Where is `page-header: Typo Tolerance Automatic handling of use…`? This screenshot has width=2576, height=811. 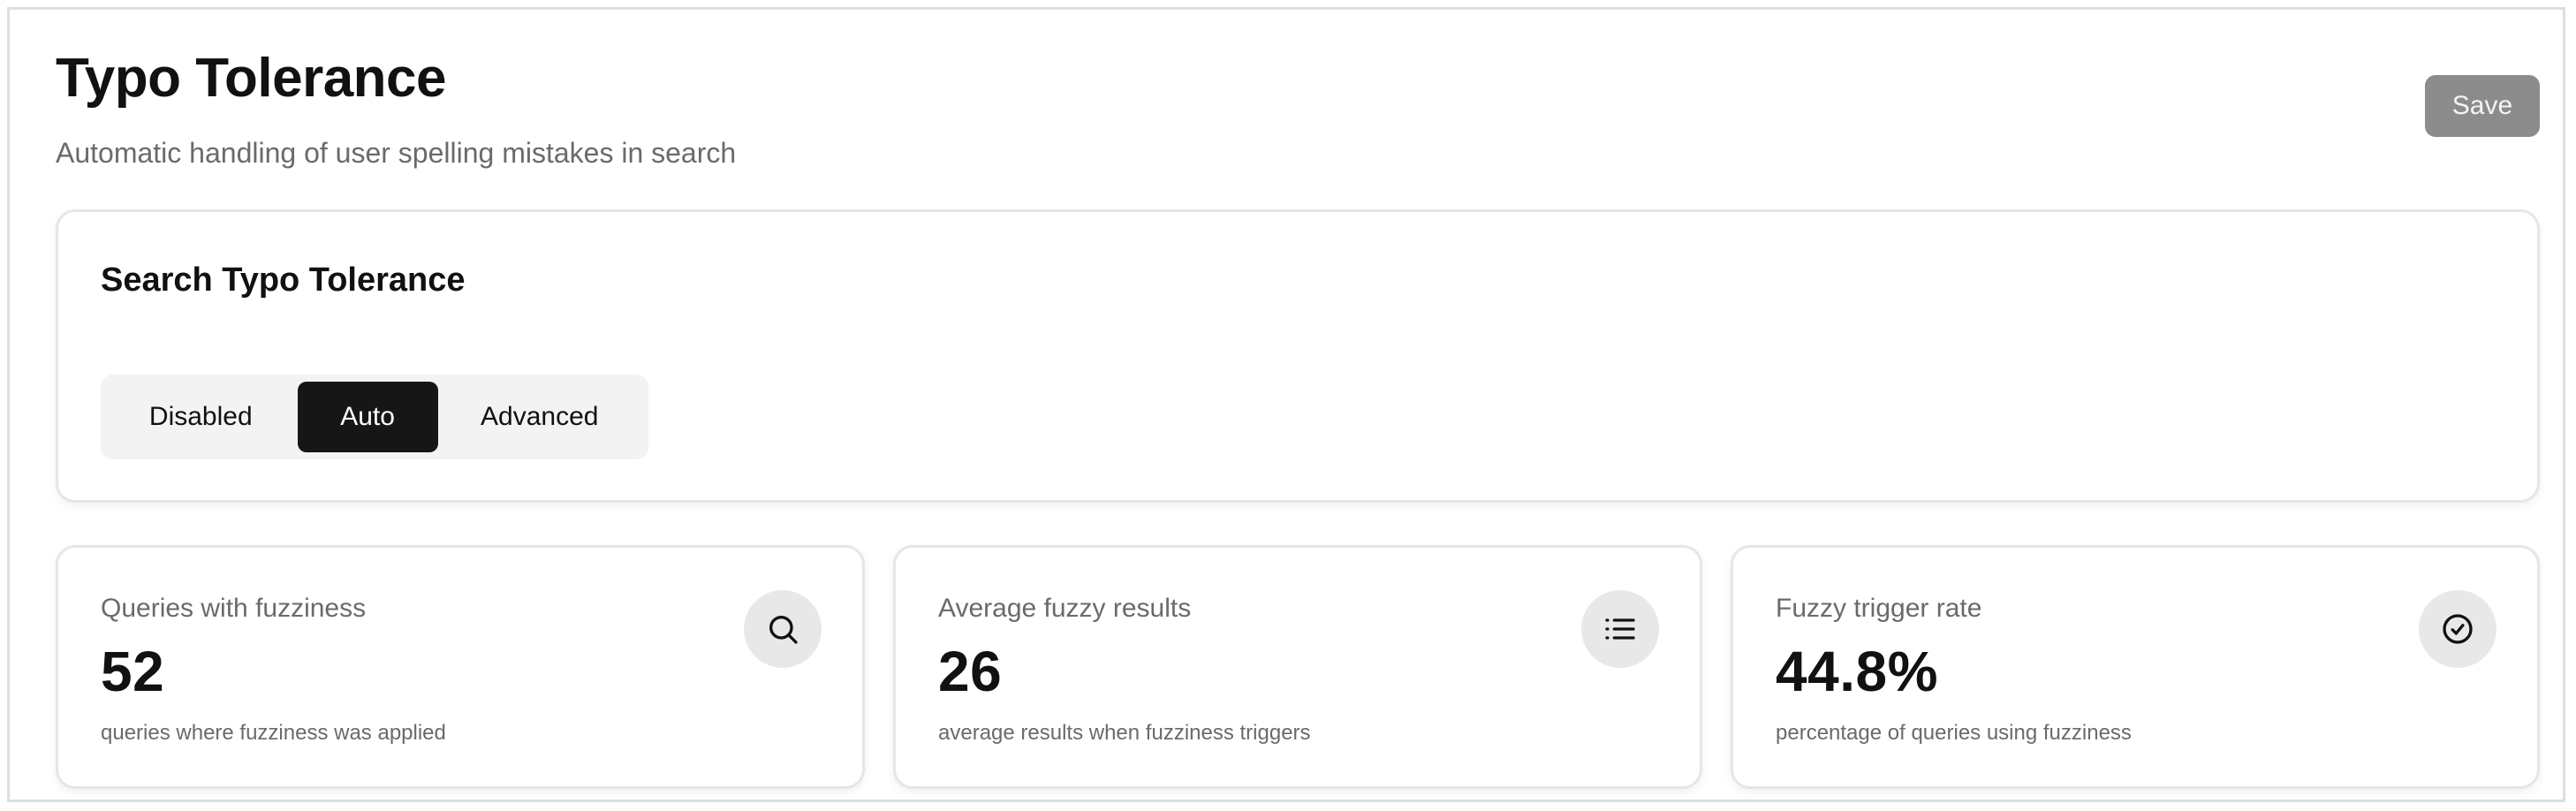
page-header: Typo Tolerance Automatic handling of use… is located at coordinates (396, 106).